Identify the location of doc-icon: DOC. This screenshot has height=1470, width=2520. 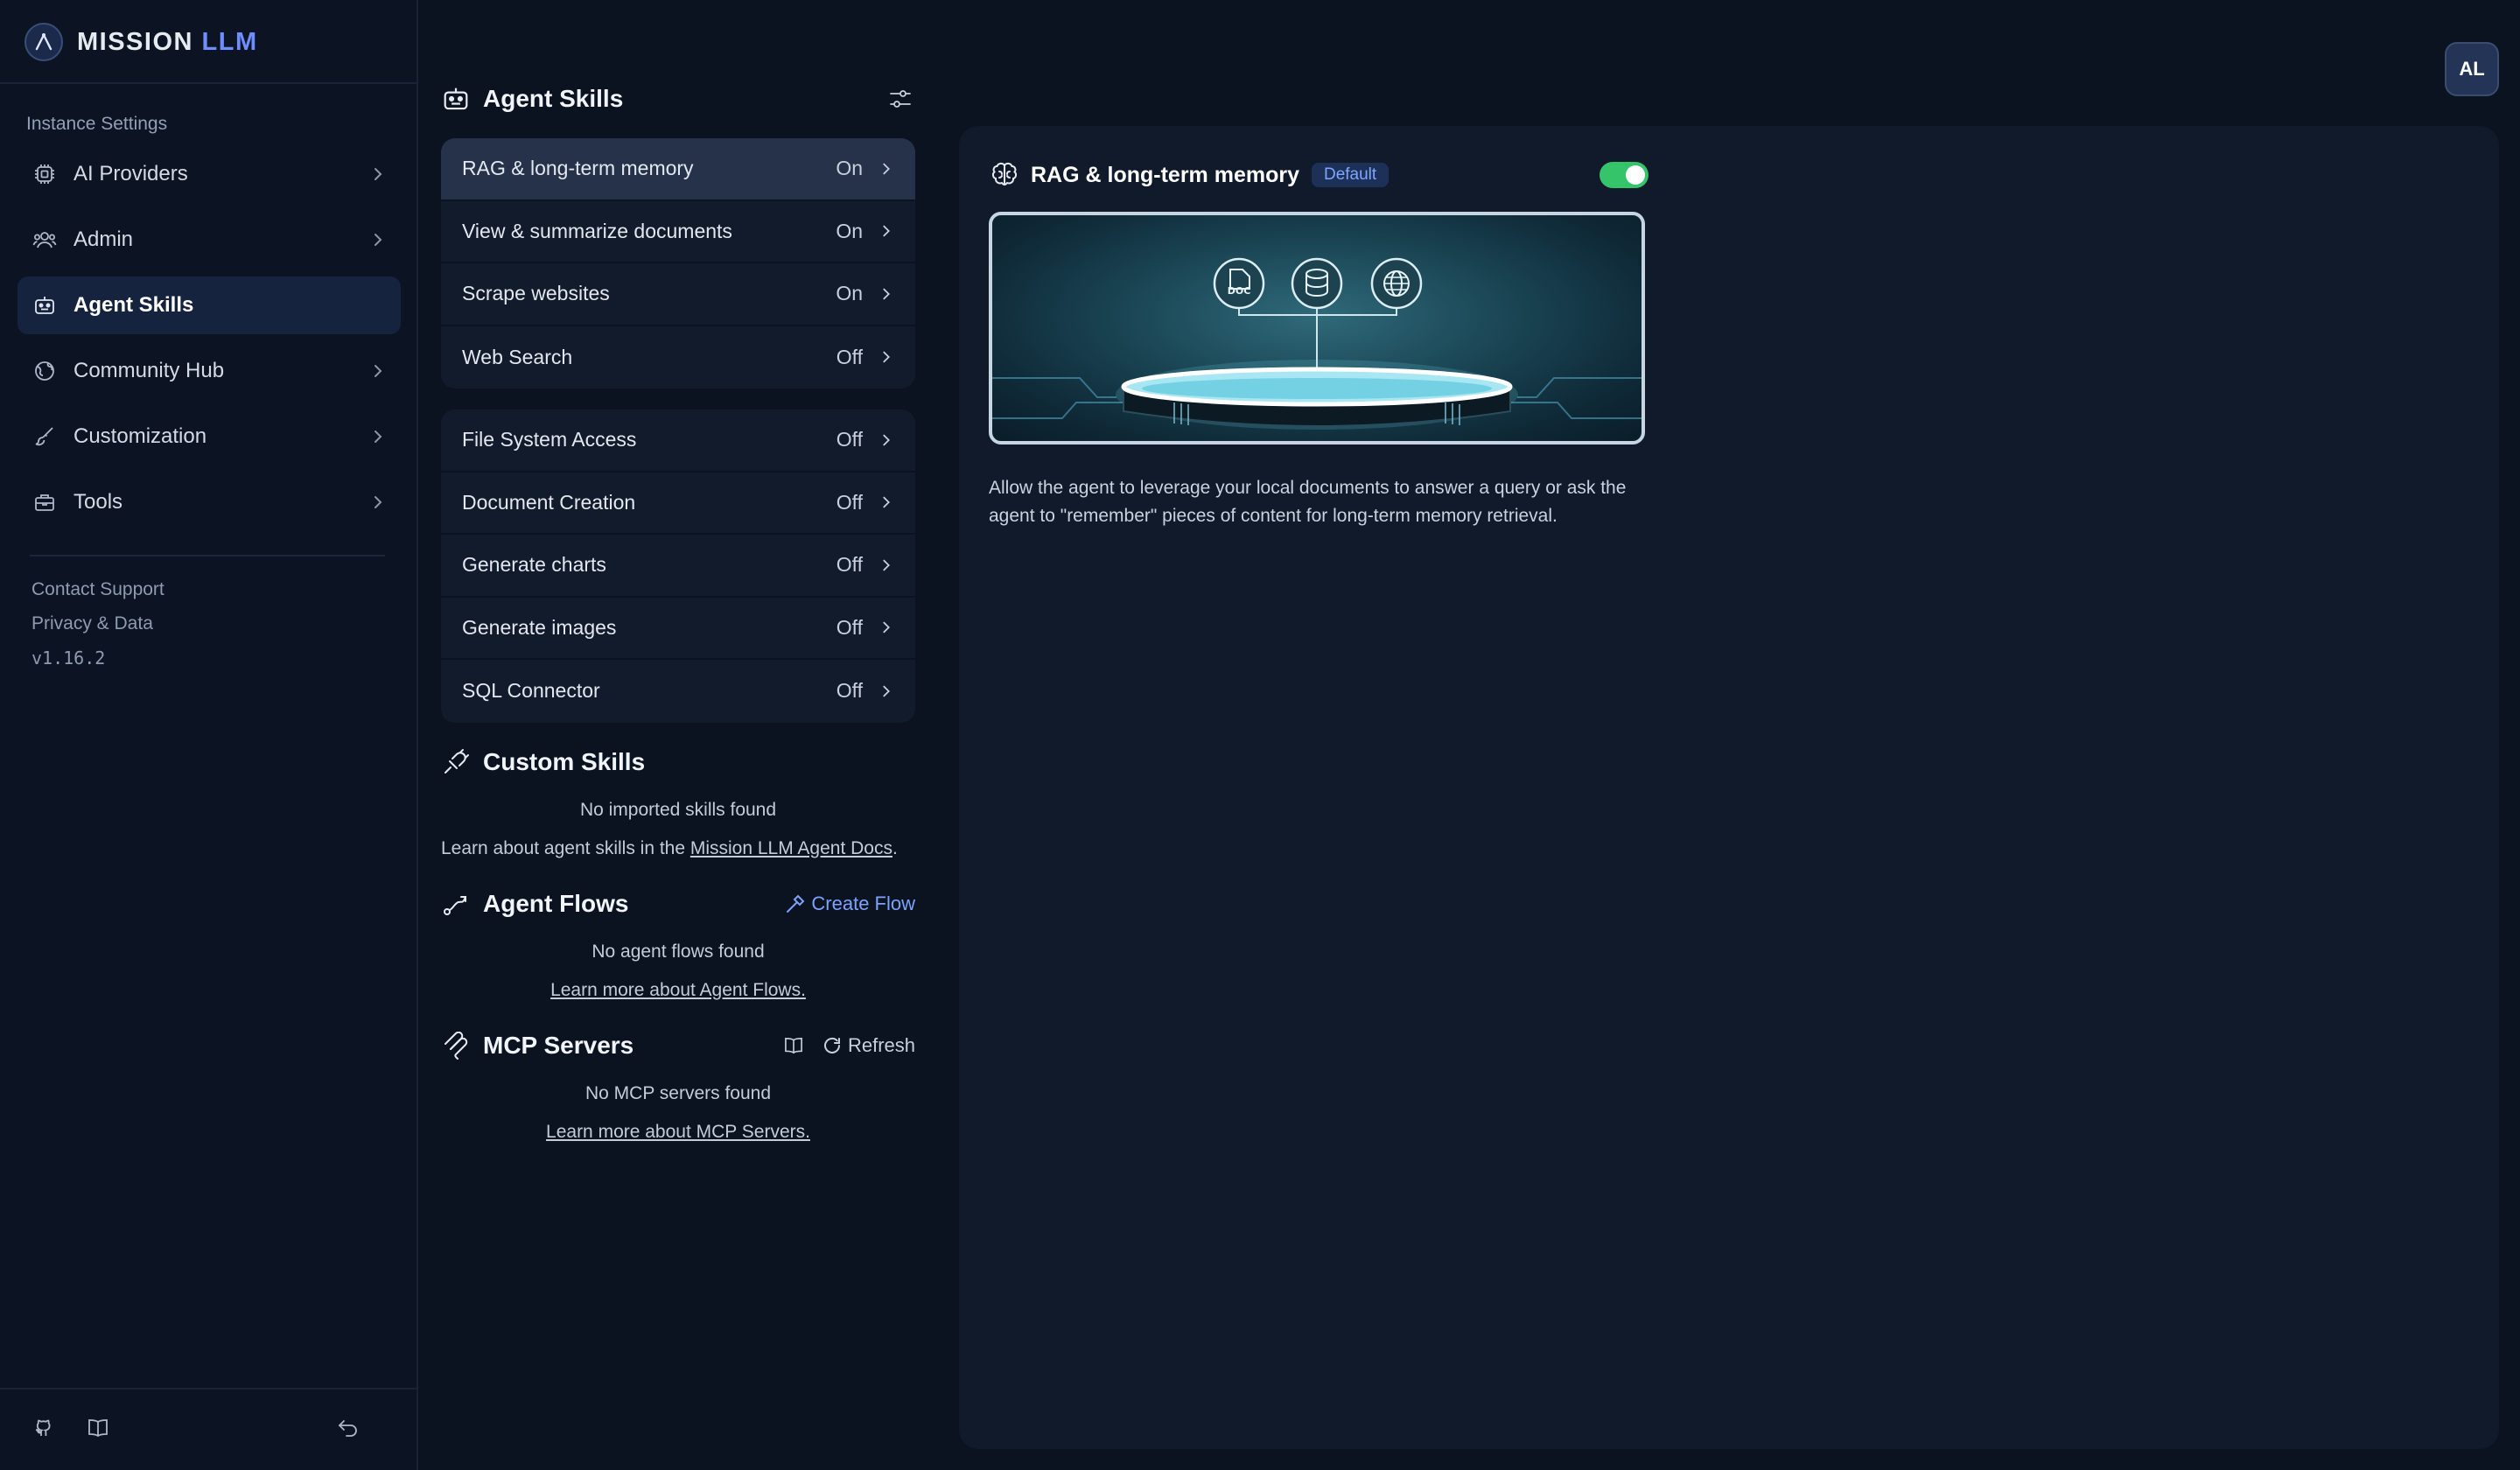
(1239, 283).